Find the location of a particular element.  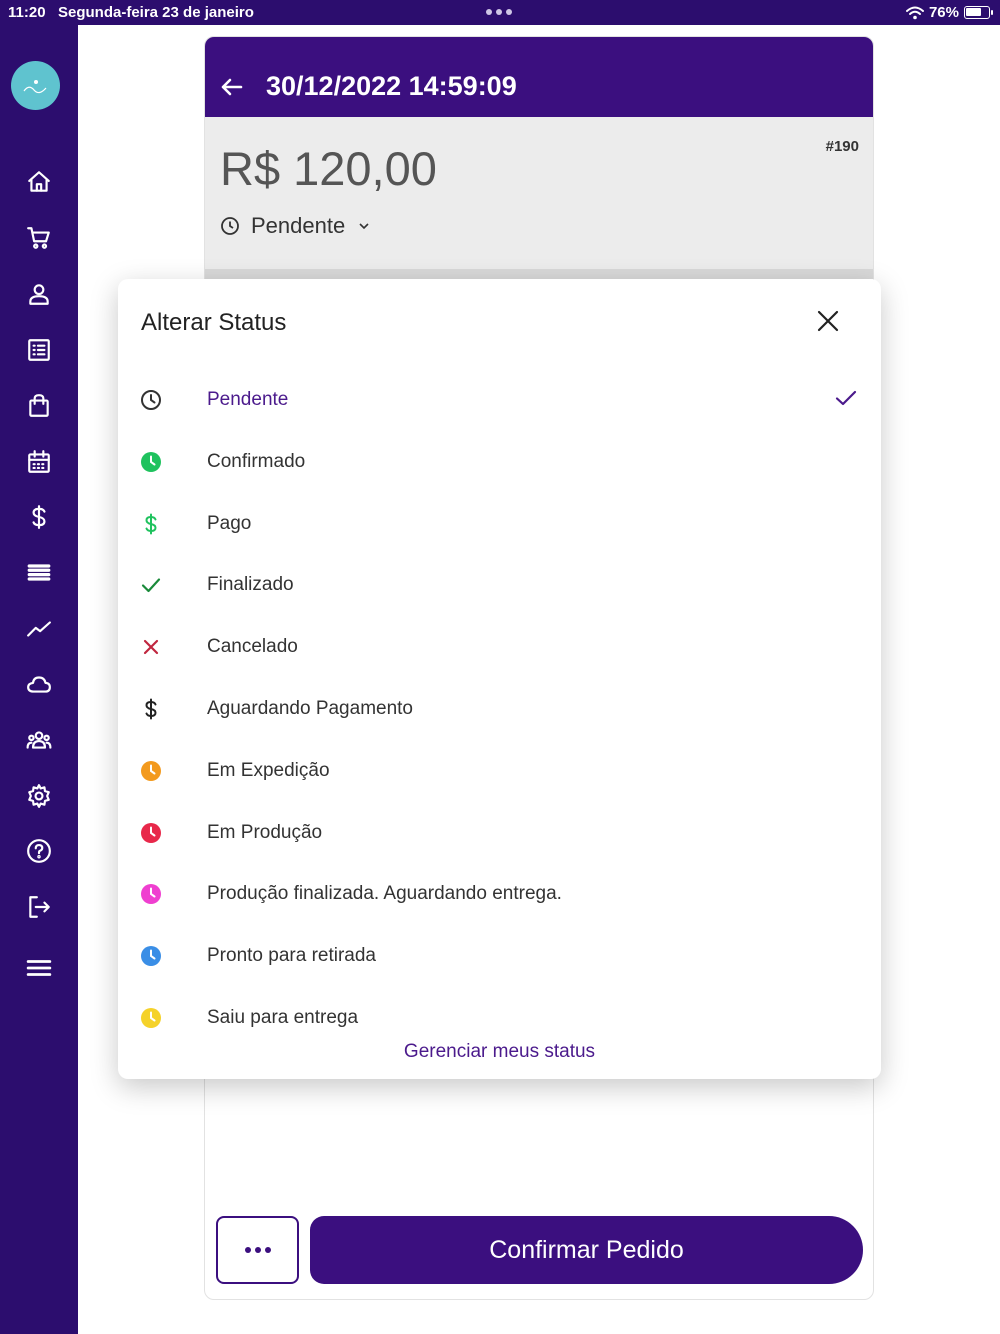

divider is located at coordinates (539, 274).